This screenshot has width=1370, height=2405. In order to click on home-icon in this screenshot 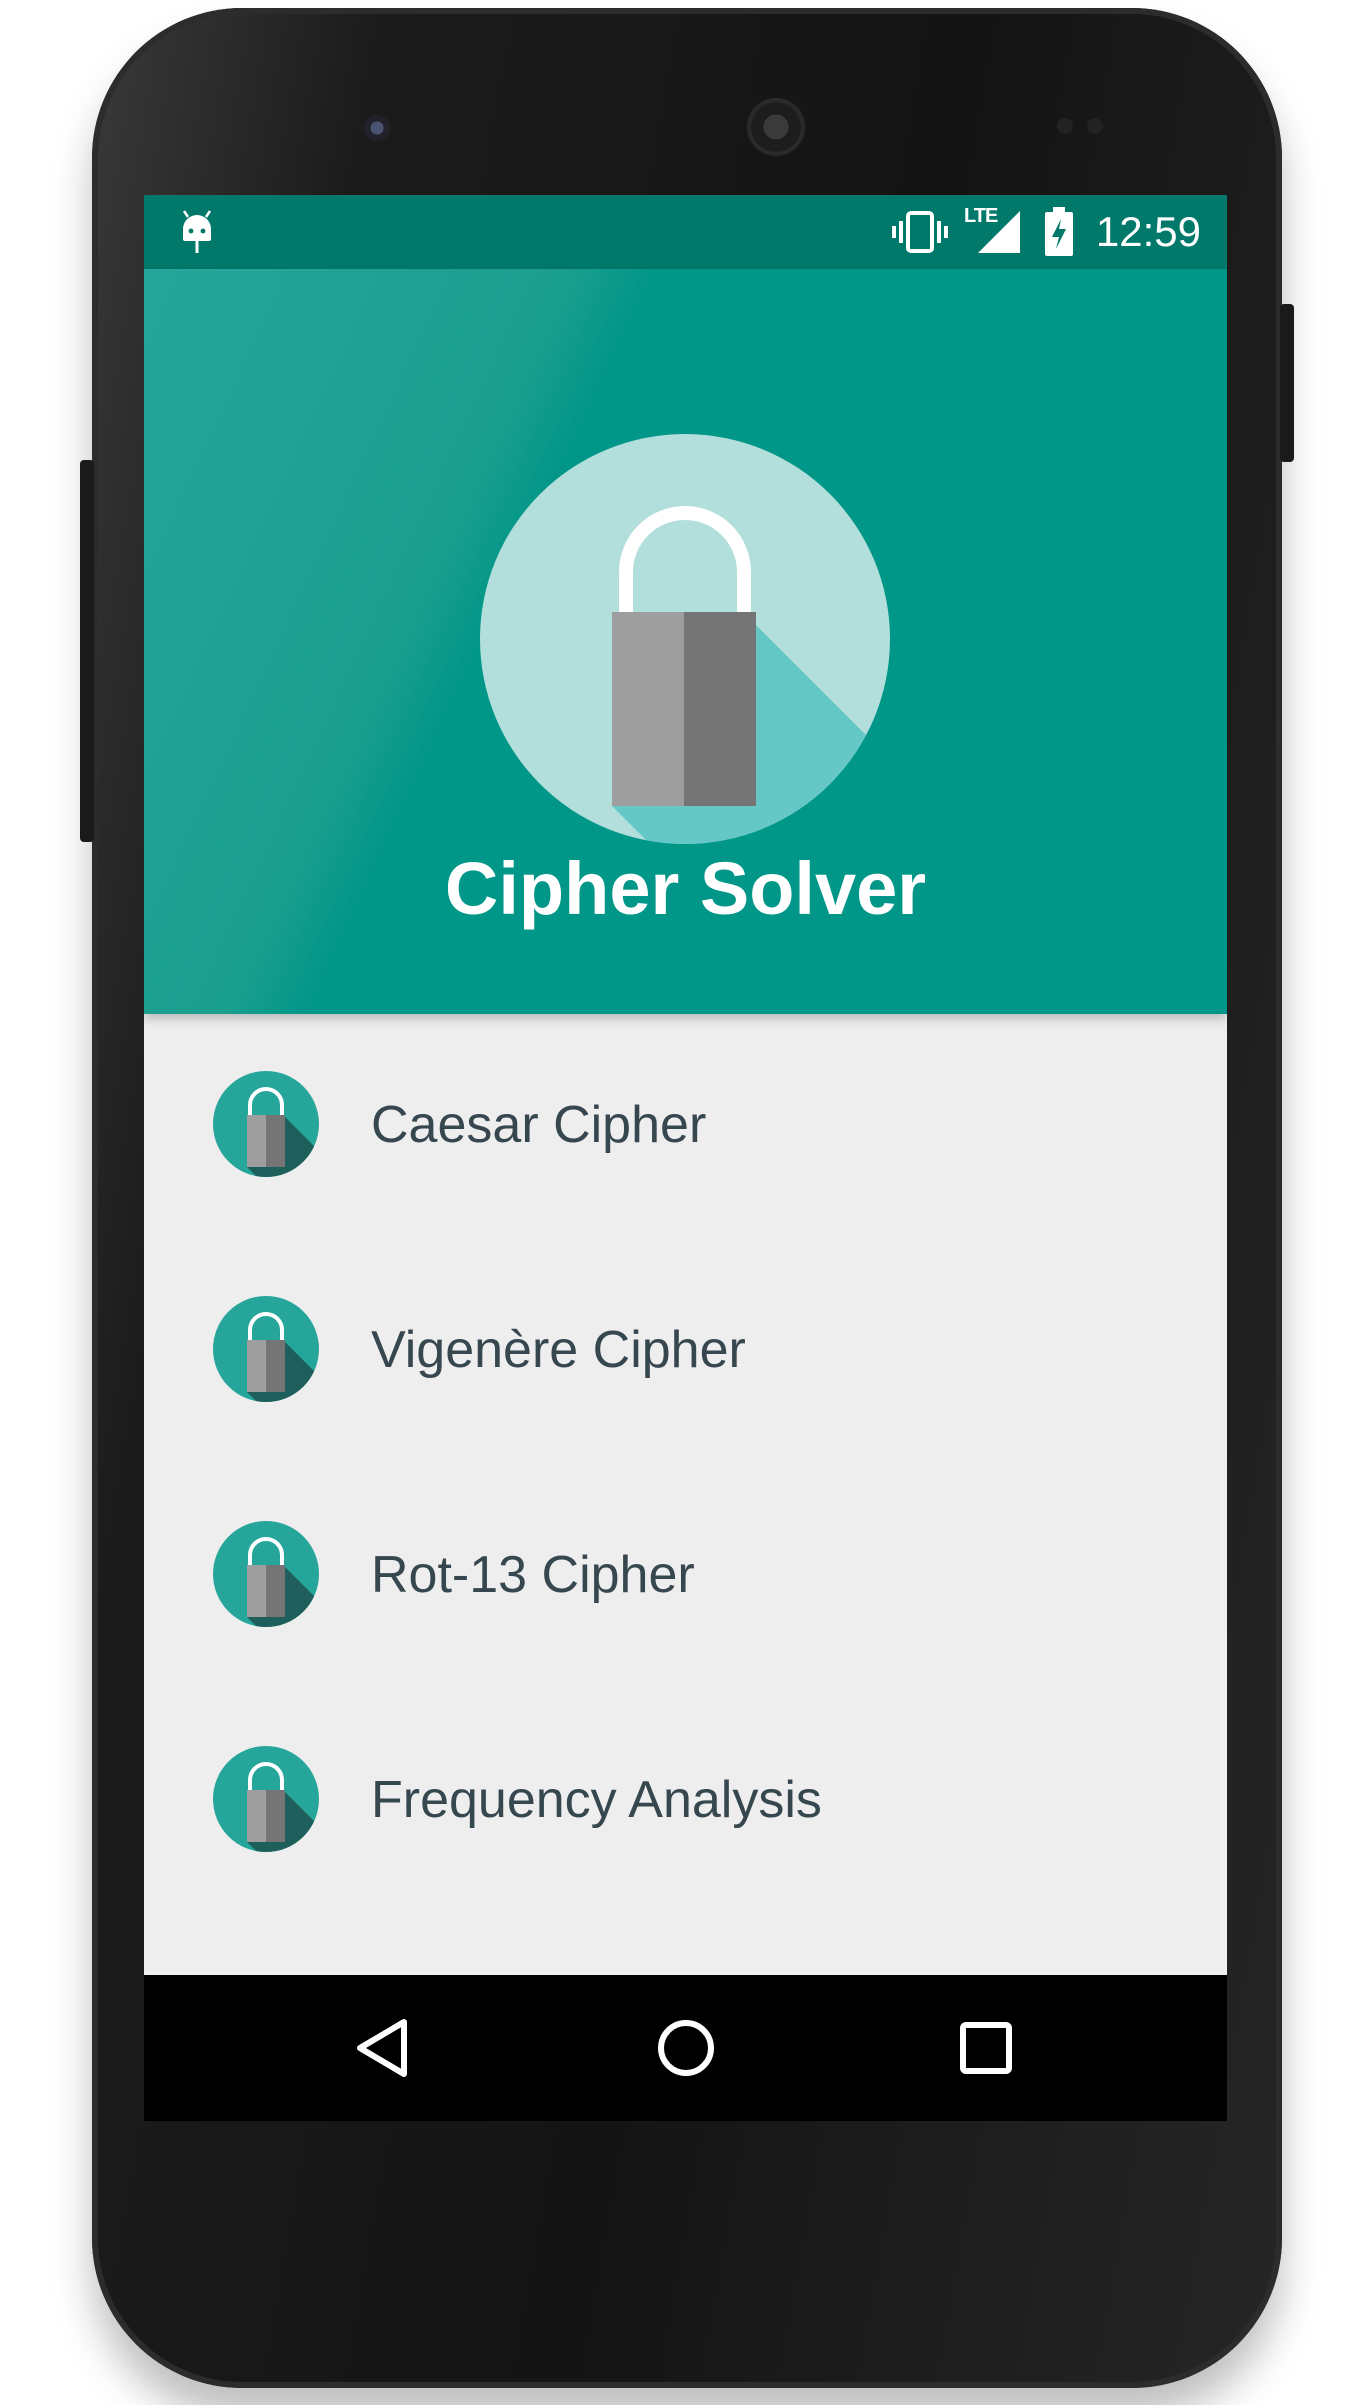, I will do `click(686, 2048)`.